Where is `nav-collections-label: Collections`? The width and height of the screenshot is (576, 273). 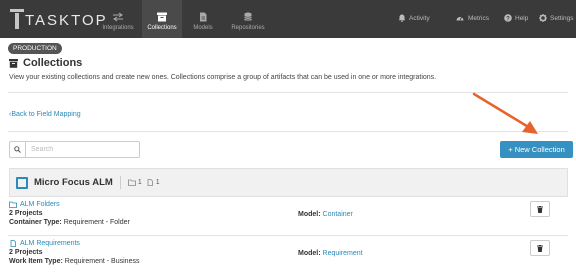 nav-collections-label: Collections is located at coordinates (162, 28).